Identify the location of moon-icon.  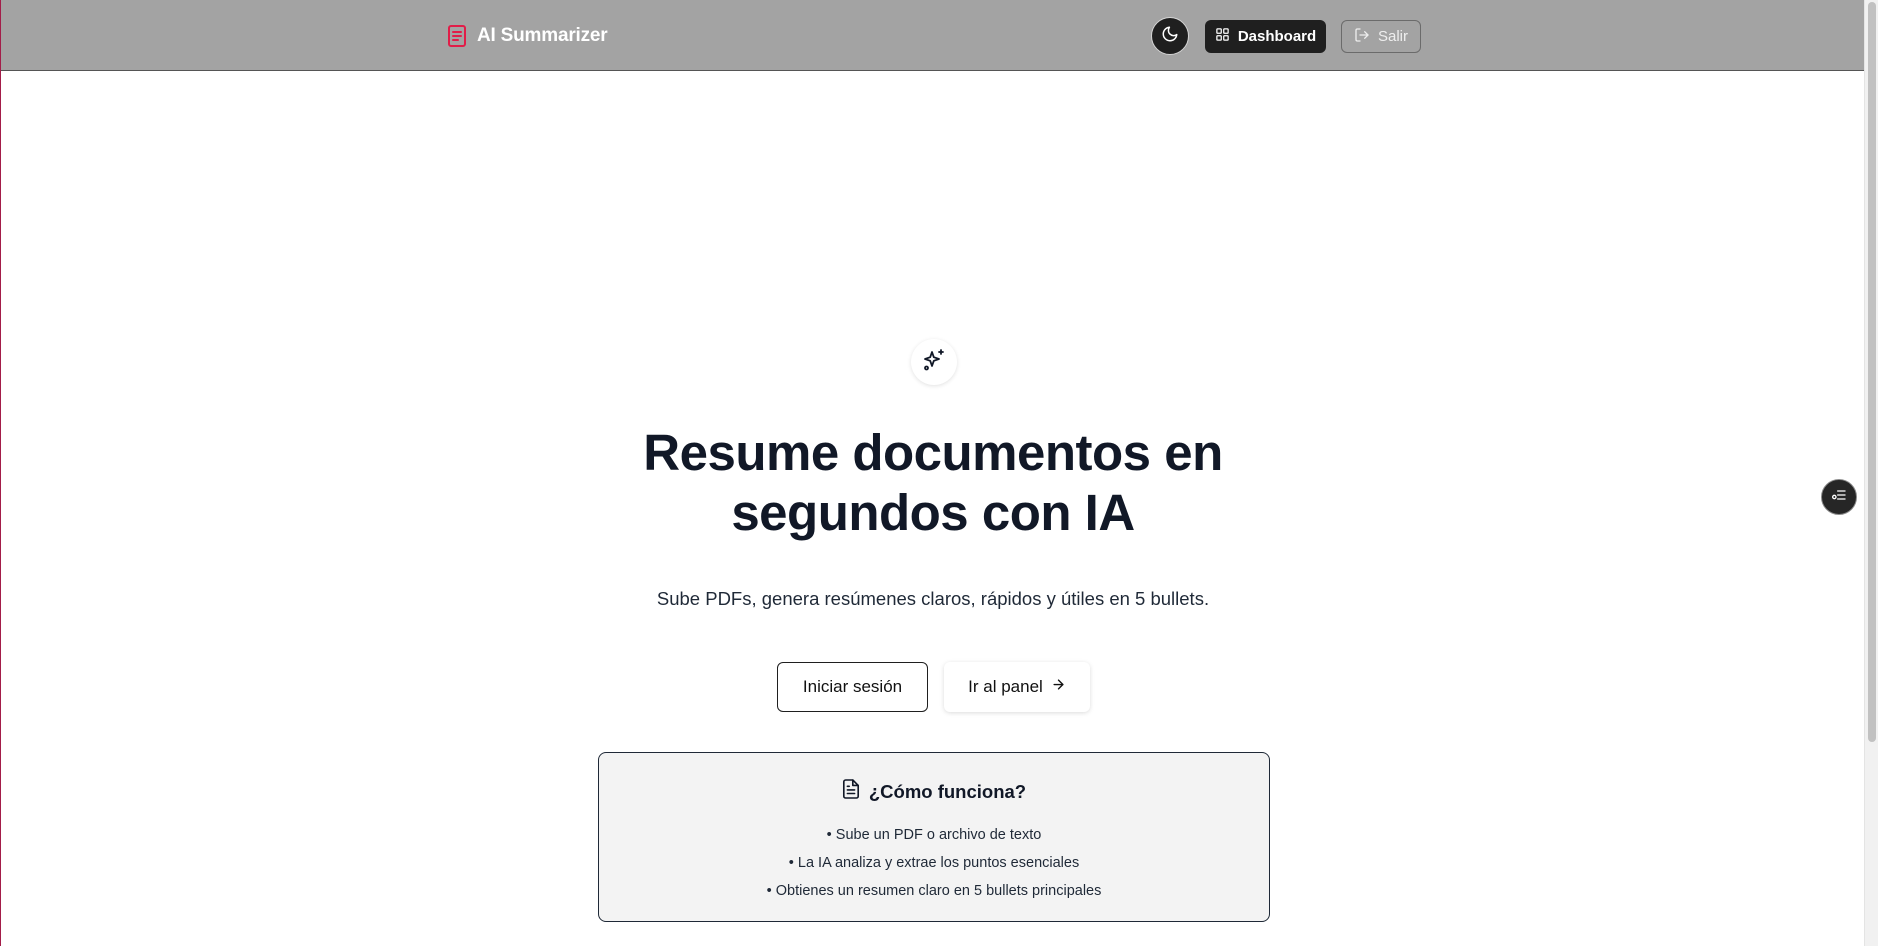
(1170, 36).